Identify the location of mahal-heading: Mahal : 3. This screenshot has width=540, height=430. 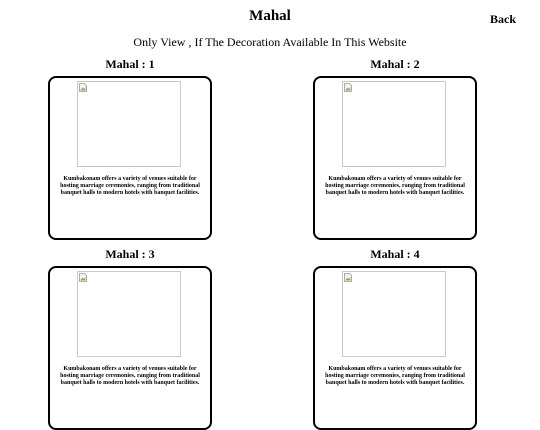
(130, 254).